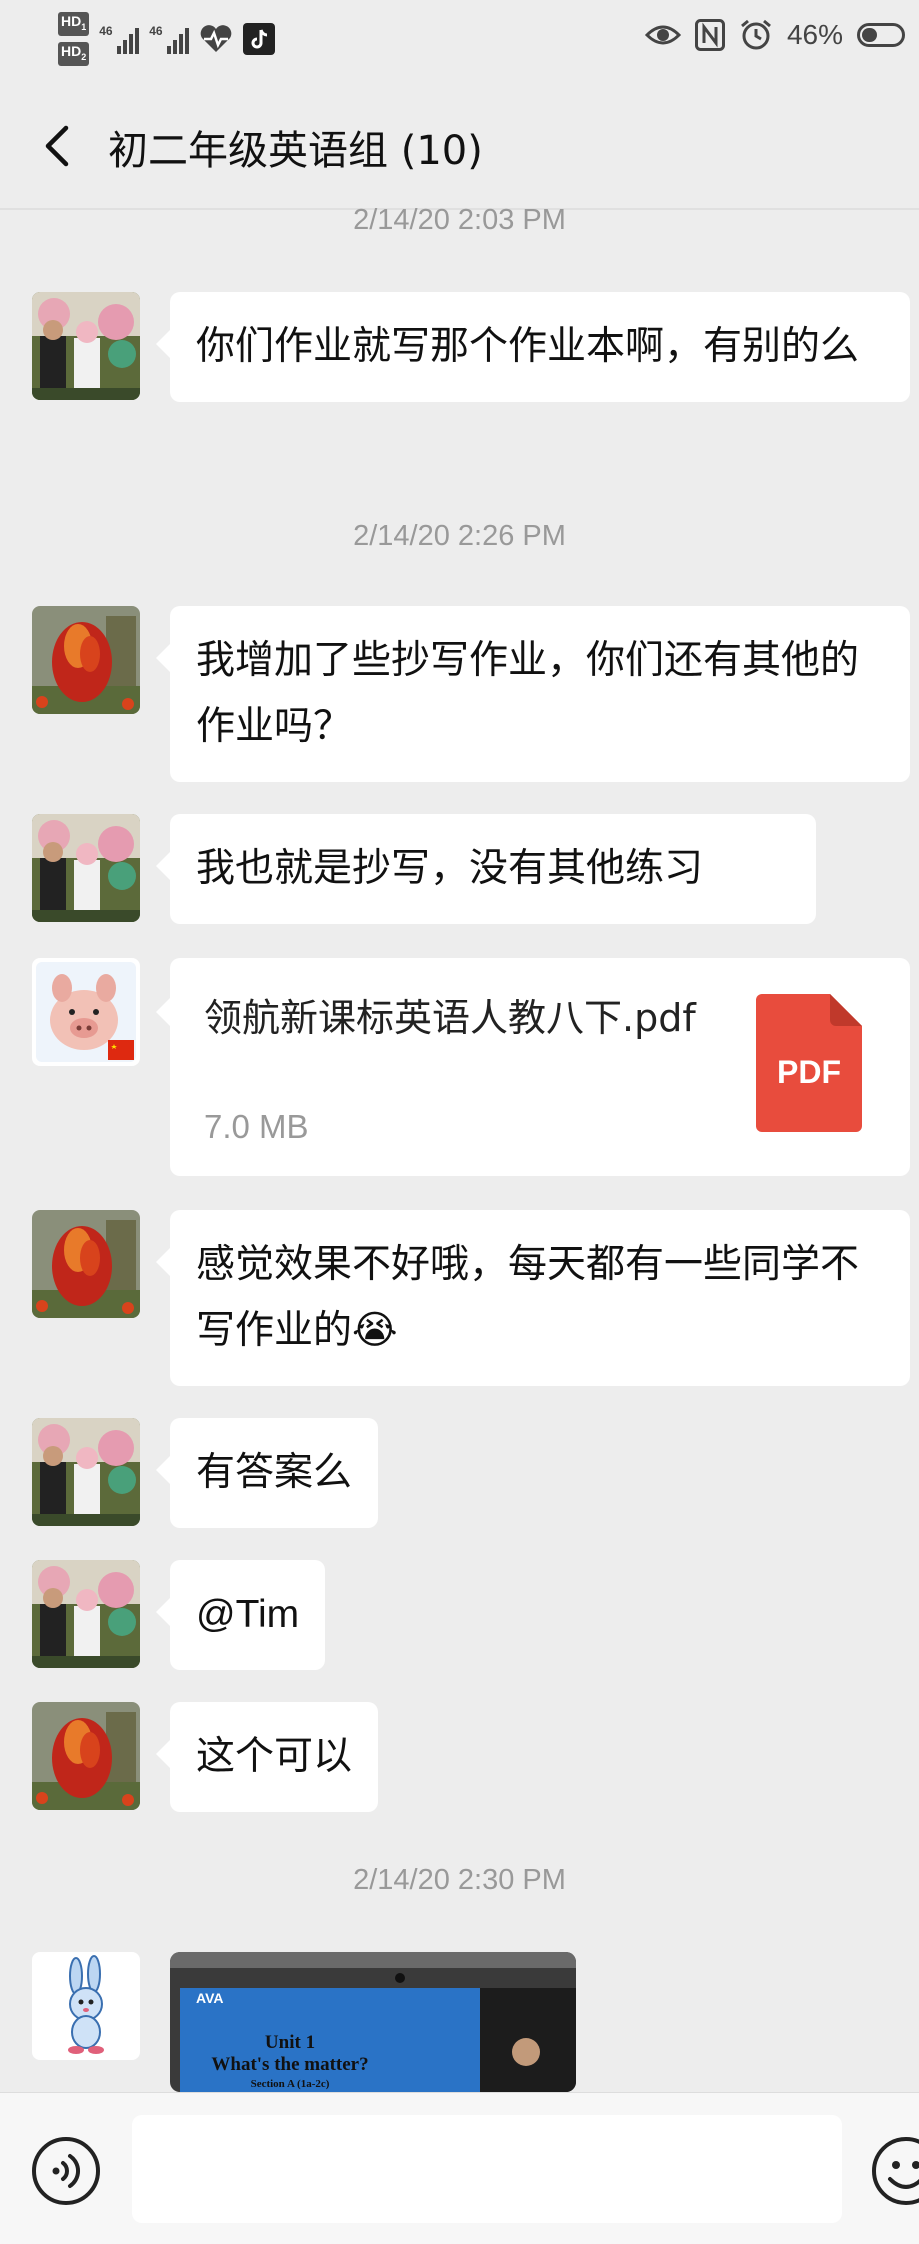 The image size is (919, 2244). Describe the element at coordinates (709, 35) in the screenshot. I see `nfc-icon` at that location.